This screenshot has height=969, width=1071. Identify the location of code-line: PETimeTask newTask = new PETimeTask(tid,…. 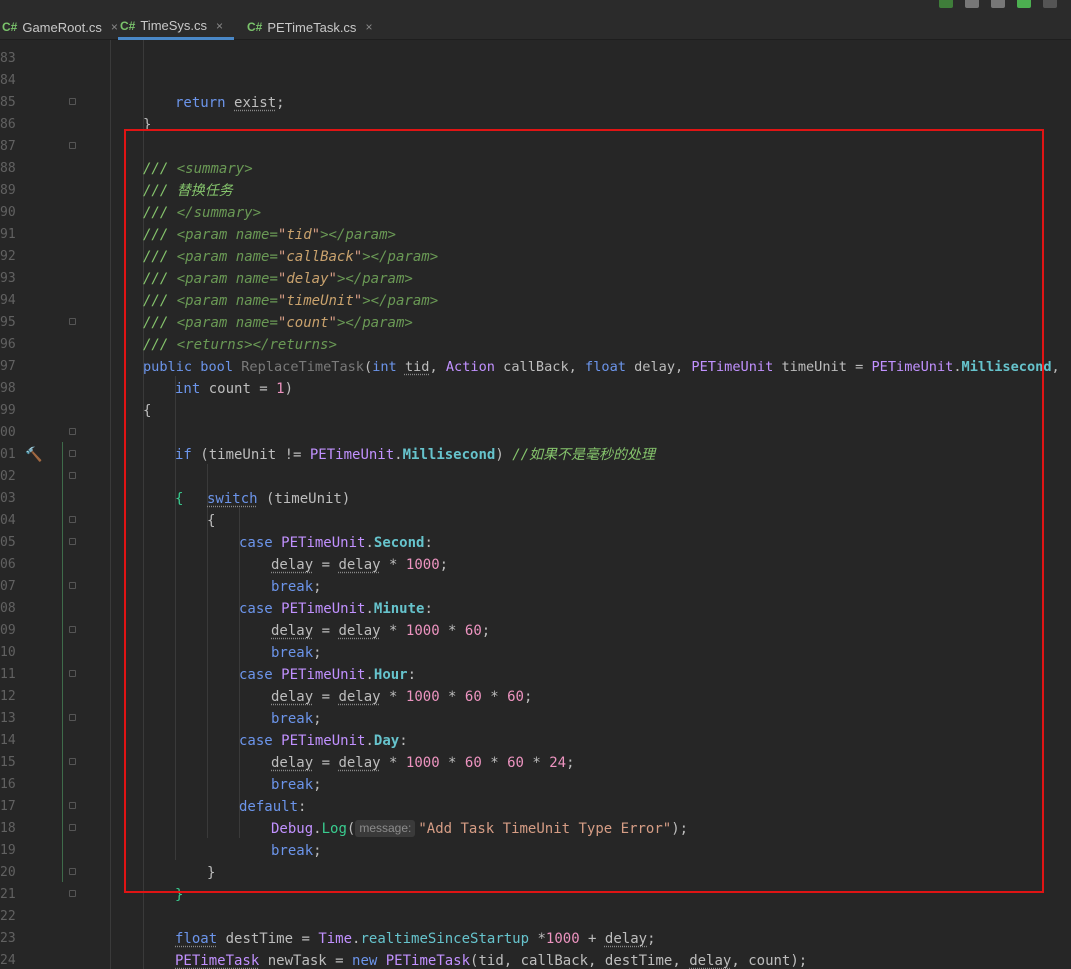
(491, 961).